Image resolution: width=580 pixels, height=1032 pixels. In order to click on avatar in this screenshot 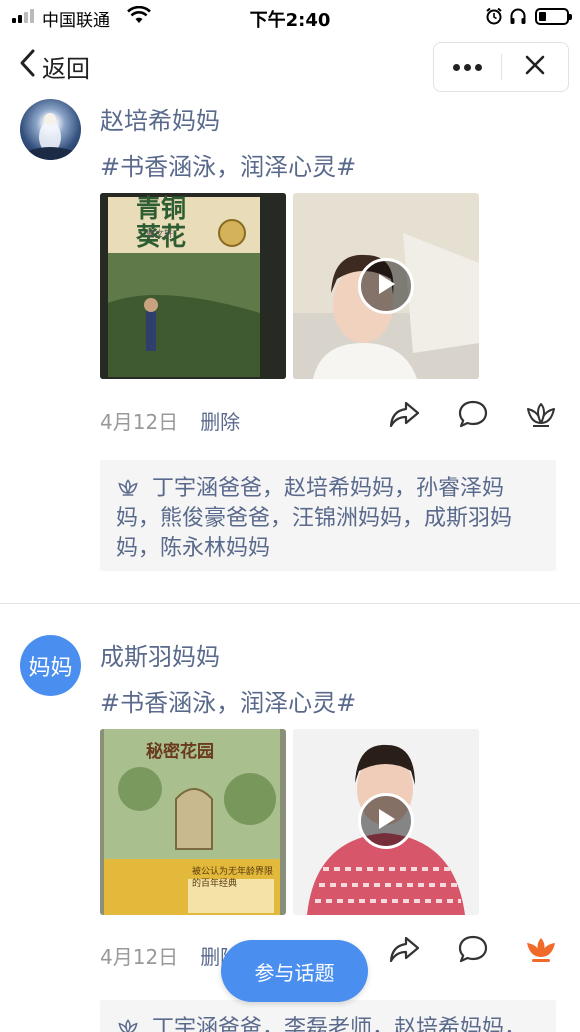, I will do `click(50, 129)`.